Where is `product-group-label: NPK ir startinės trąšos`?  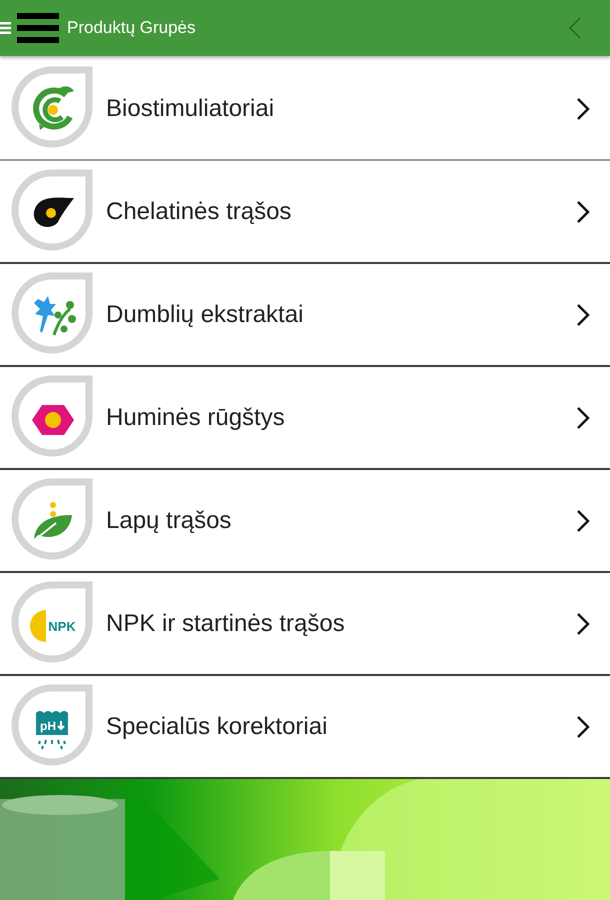 product-group-label: NPK ir startinės trąšos is located at coordinates (341, 624).